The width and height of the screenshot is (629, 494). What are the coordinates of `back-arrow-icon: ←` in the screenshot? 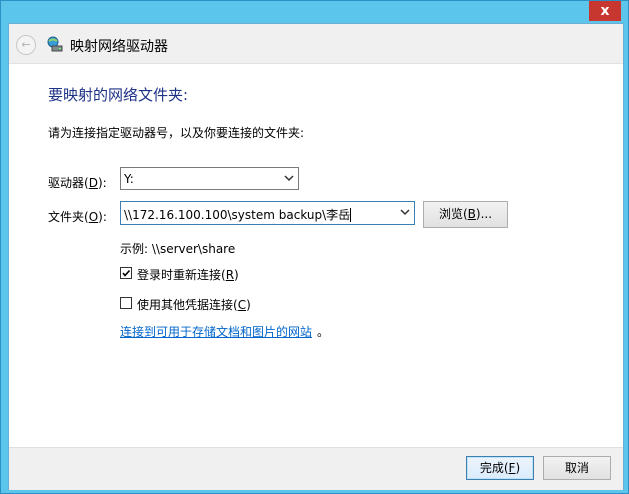 It's located at (26, 44).